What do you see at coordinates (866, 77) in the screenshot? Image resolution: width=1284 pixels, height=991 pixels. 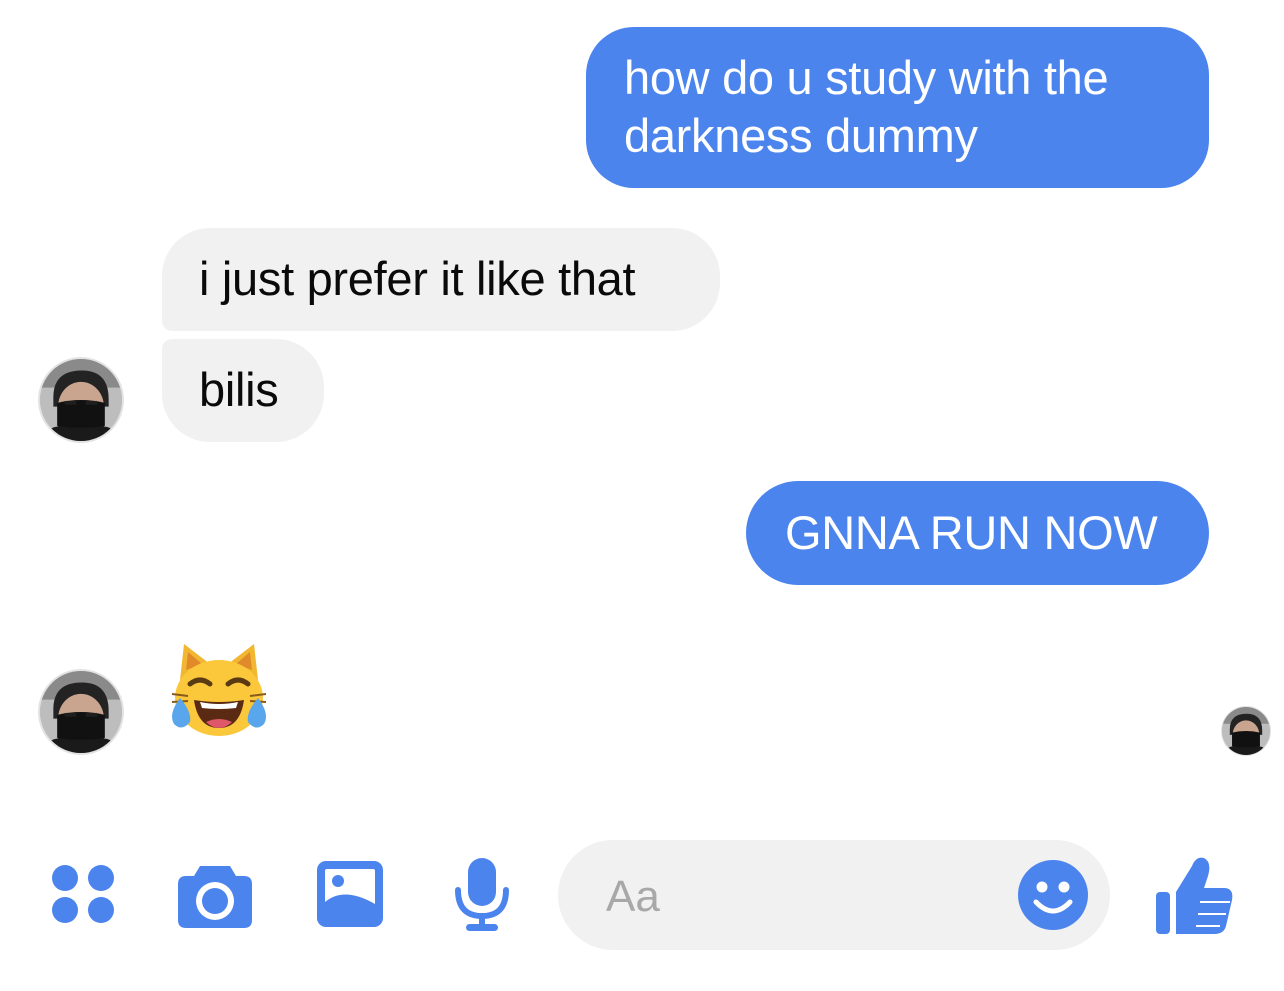 I see `message-text-line: how do u study with the` at bounding box center [866, 77].